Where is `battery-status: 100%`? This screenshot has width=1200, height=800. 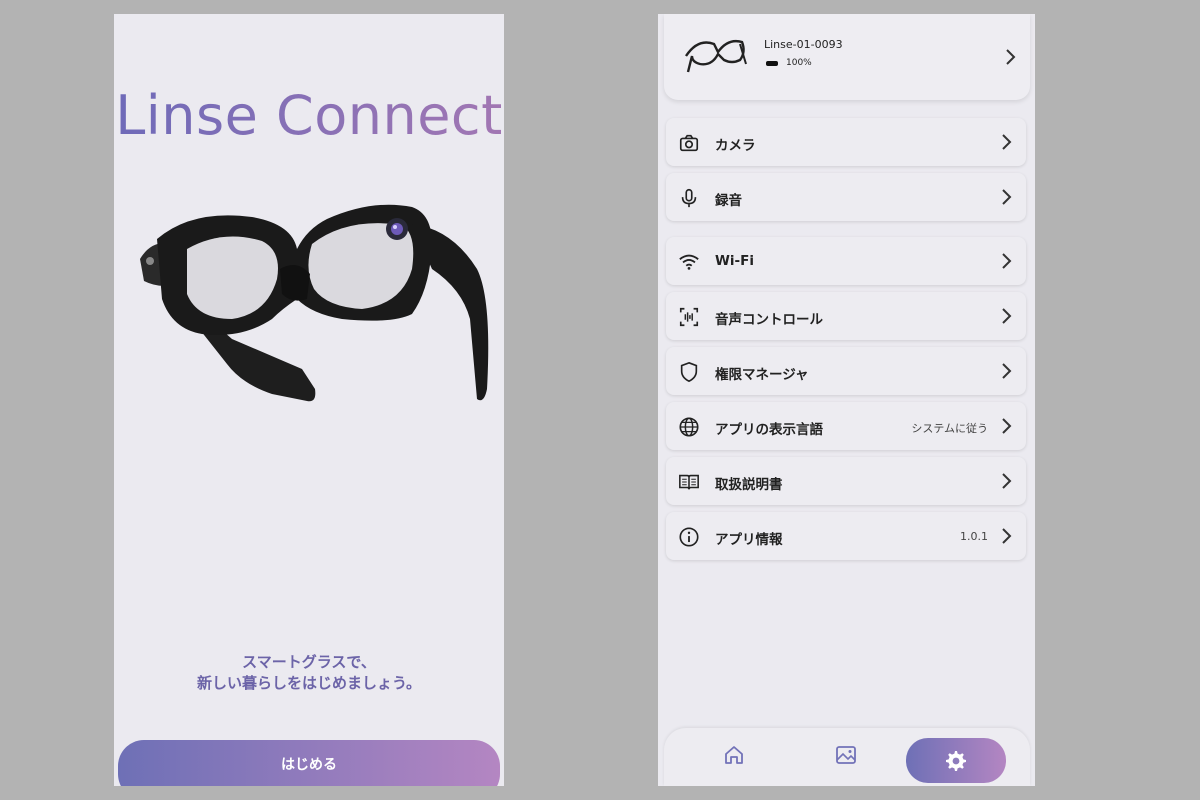 battery-status: 100% is located at coordinates (789, 63).